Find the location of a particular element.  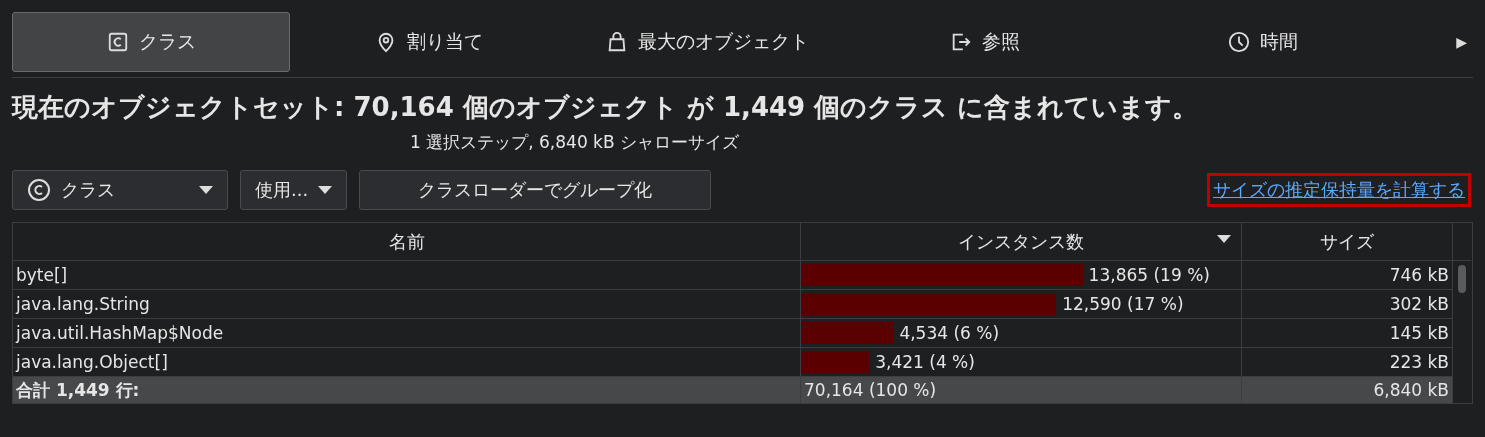

table-cell: java.util.HashMap$Node is located at coordinates (407, 333).